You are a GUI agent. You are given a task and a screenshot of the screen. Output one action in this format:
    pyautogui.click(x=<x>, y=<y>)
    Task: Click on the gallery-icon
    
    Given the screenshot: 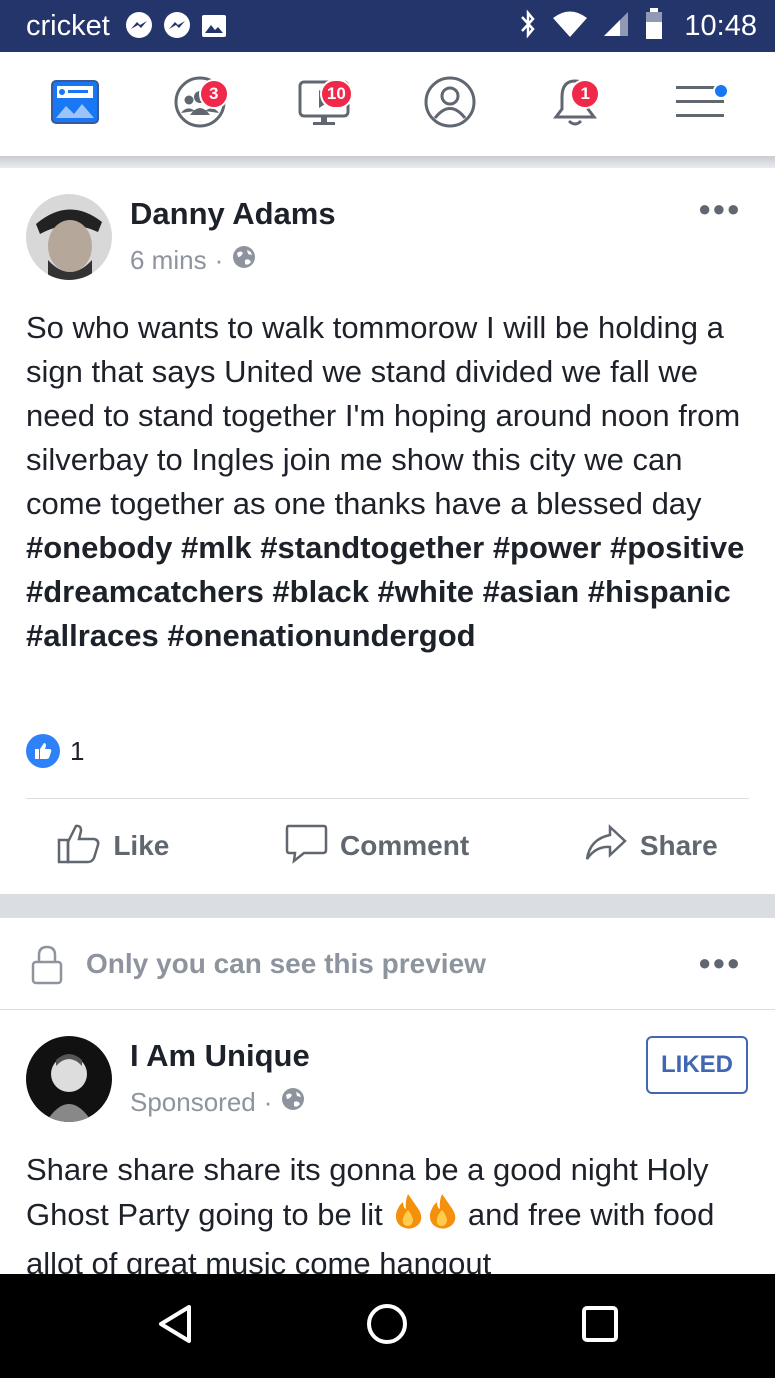 What is the action you would take?
    pyautogui.click(x=214, y=26)
    